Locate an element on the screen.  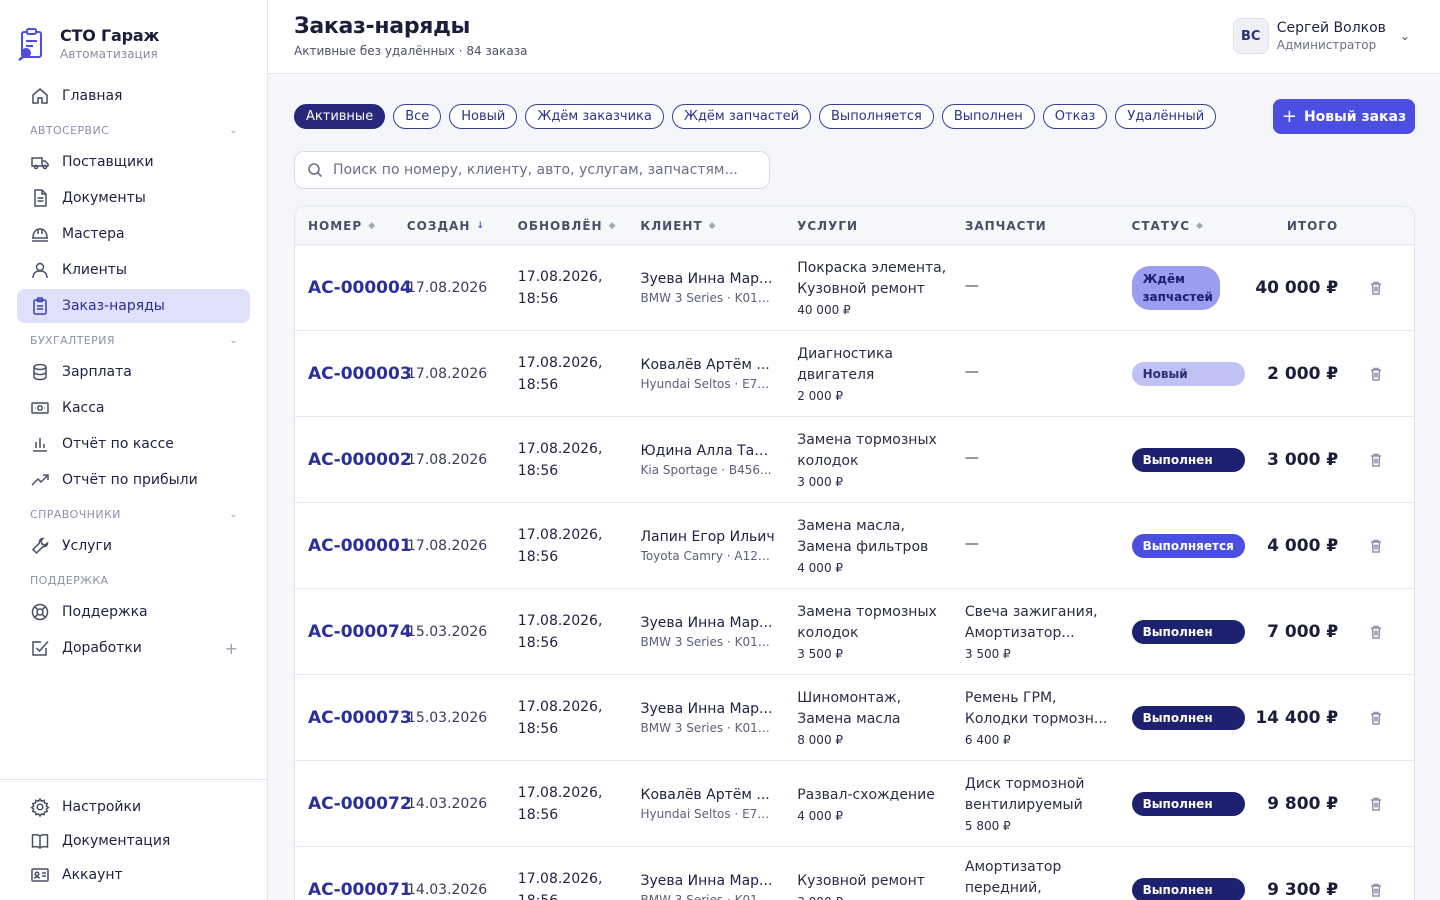
filter-chip-waiting-parts: Ждём запчастей is located at coordinates (741, 116).